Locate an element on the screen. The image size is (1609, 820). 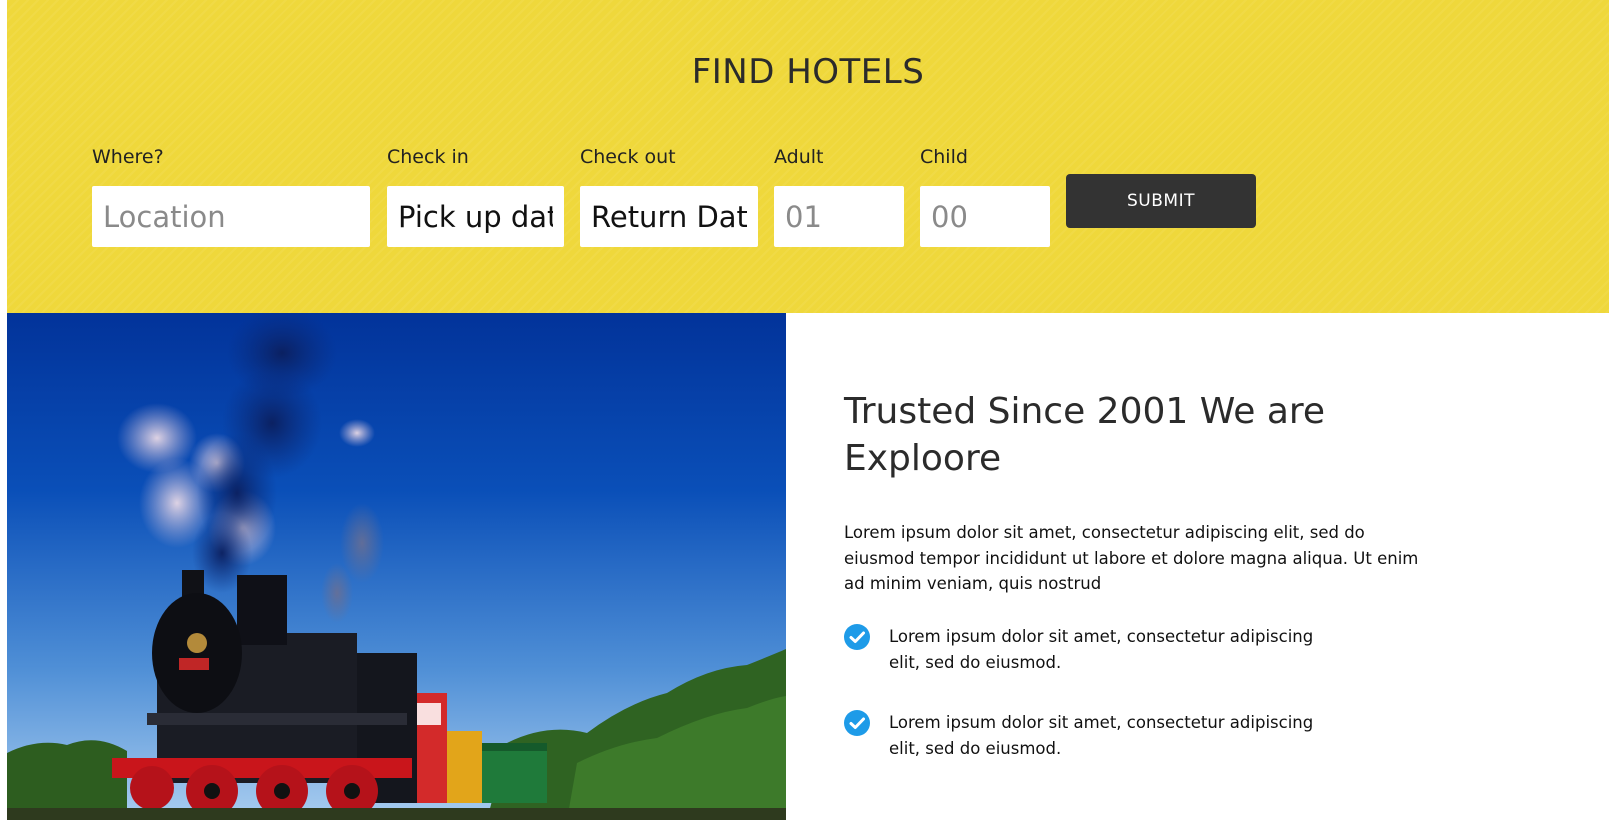
about-heading: Trusted Since 2001 We are Exploore is located at coordinates (1085, 435).